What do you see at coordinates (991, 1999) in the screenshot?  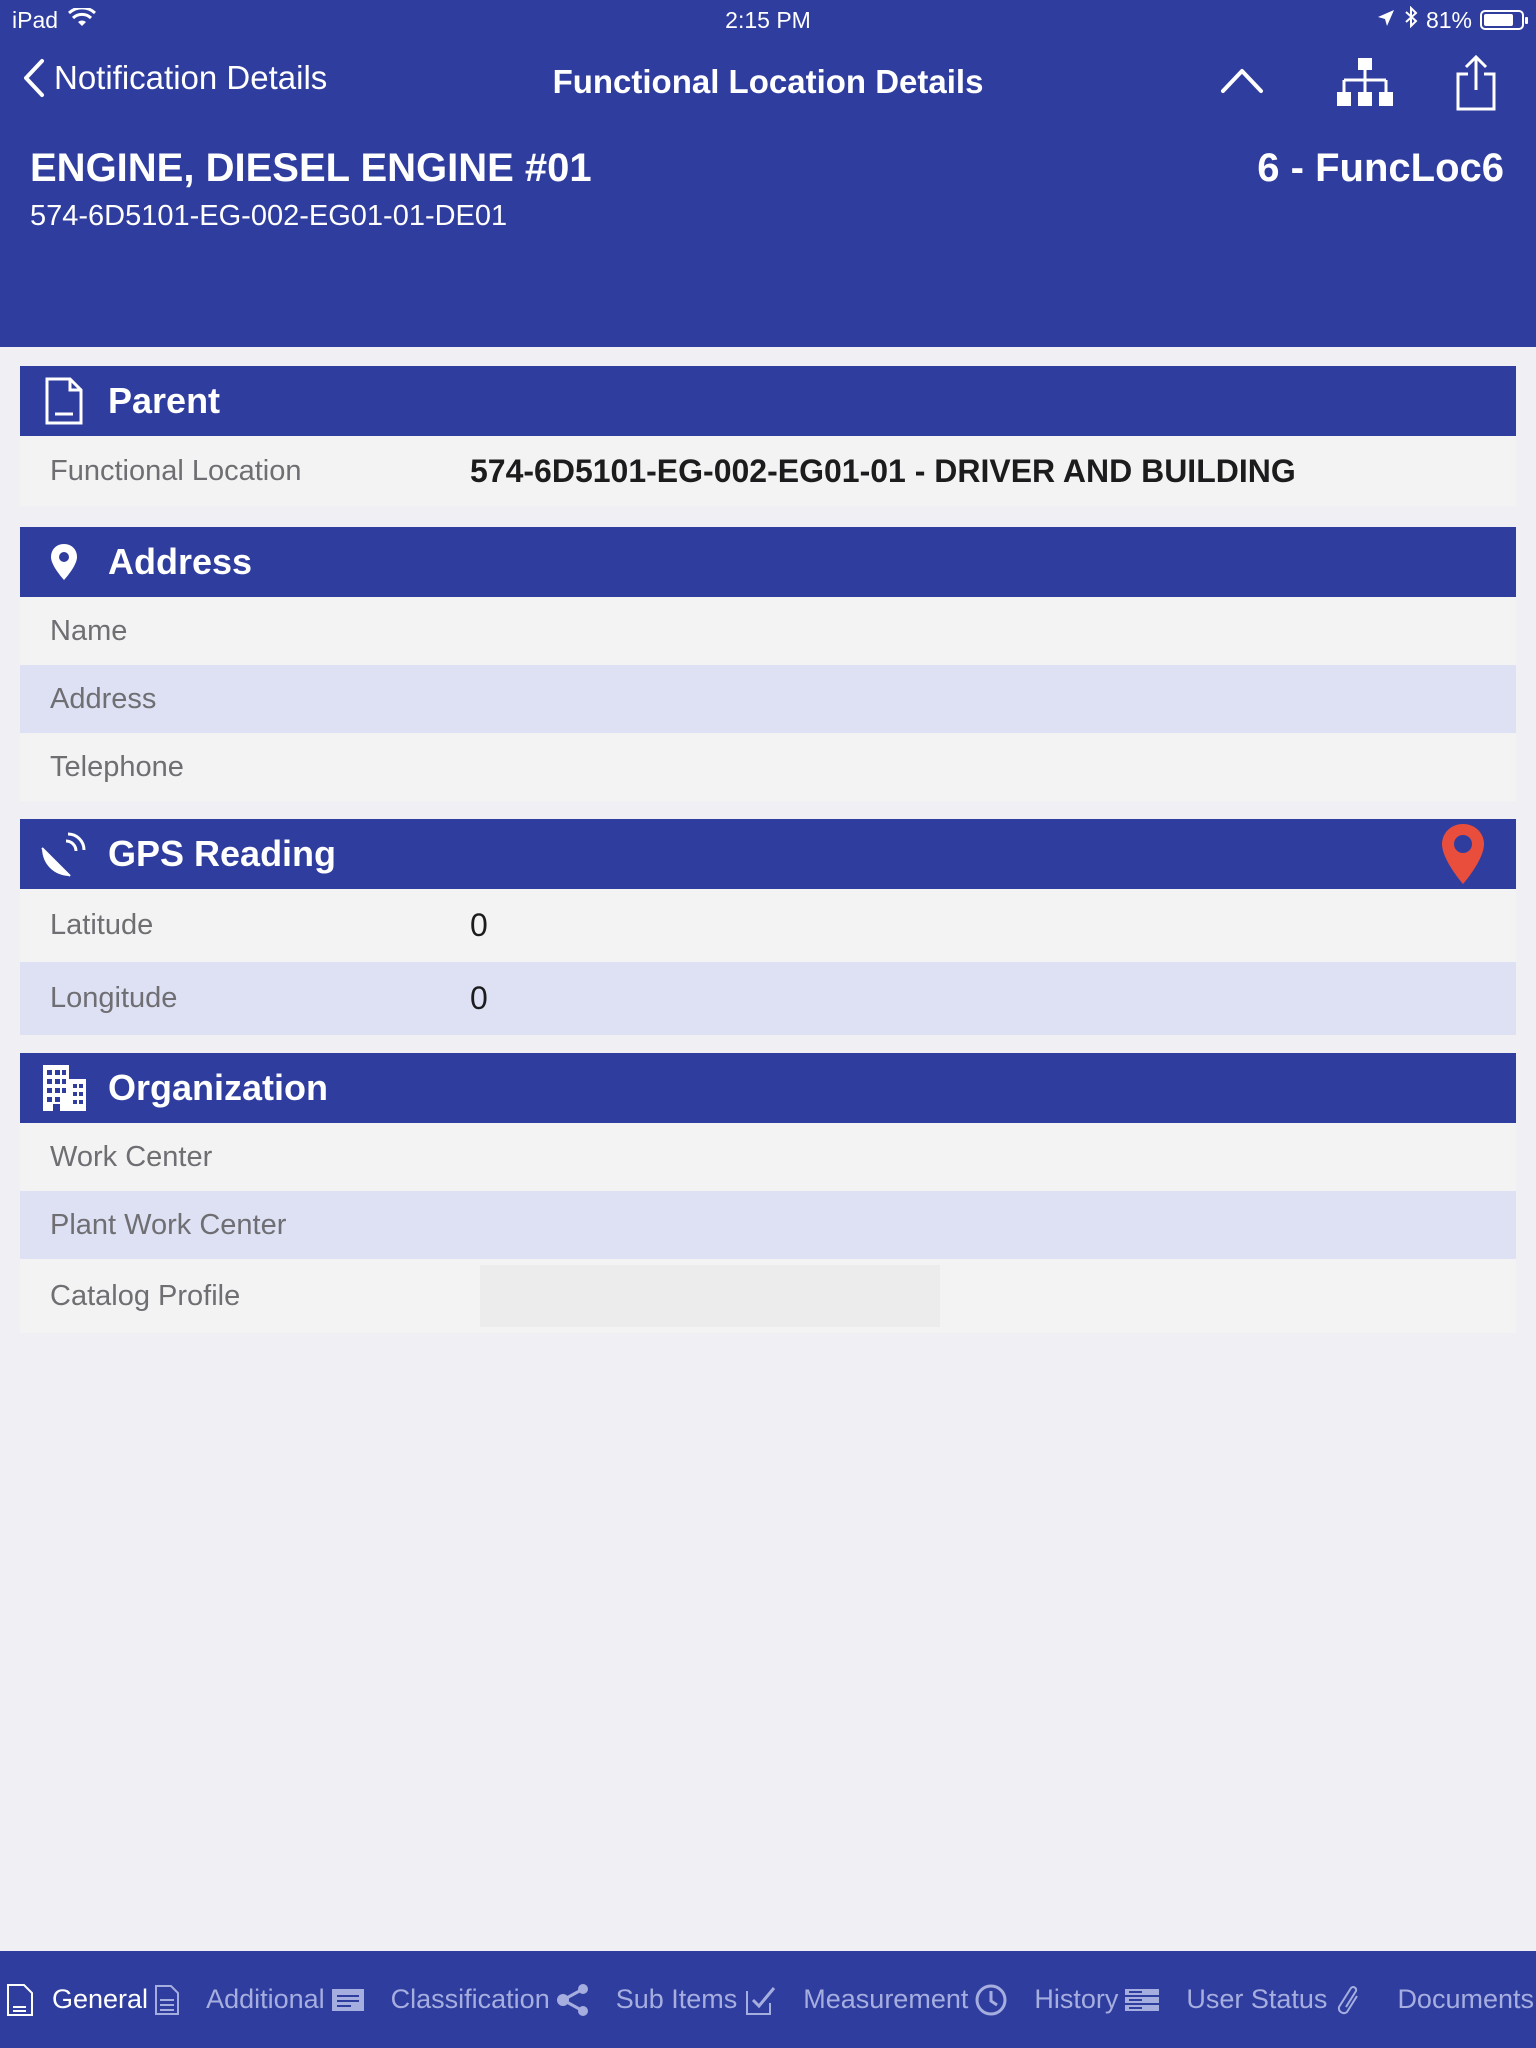 I see `gauge-icon` at bounding box center [991, 1999].